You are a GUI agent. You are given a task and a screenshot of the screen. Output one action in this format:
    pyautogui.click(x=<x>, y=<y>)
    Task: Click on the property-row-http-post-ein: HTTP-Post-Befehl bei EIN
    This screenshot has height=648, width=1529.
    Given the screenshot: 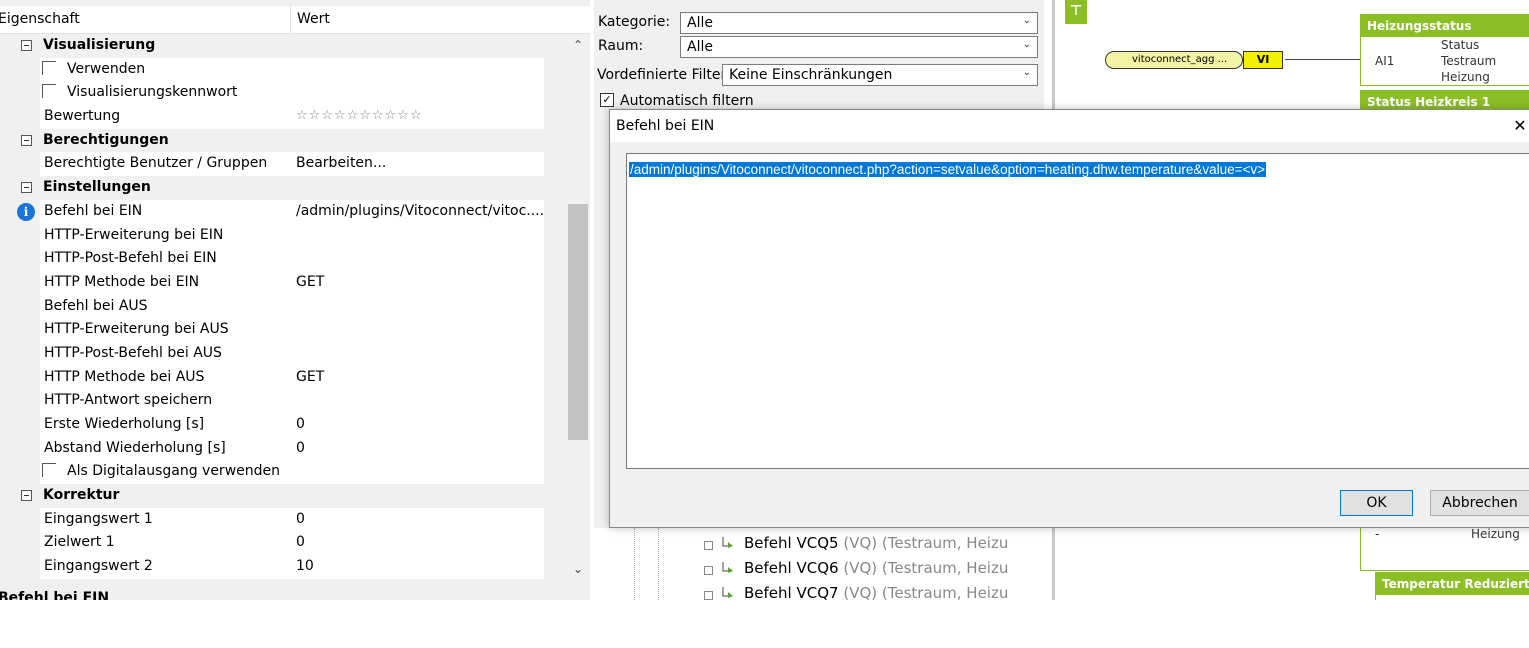 What is the action you would take?
    pyautogui.click(x=283, y=259)
    